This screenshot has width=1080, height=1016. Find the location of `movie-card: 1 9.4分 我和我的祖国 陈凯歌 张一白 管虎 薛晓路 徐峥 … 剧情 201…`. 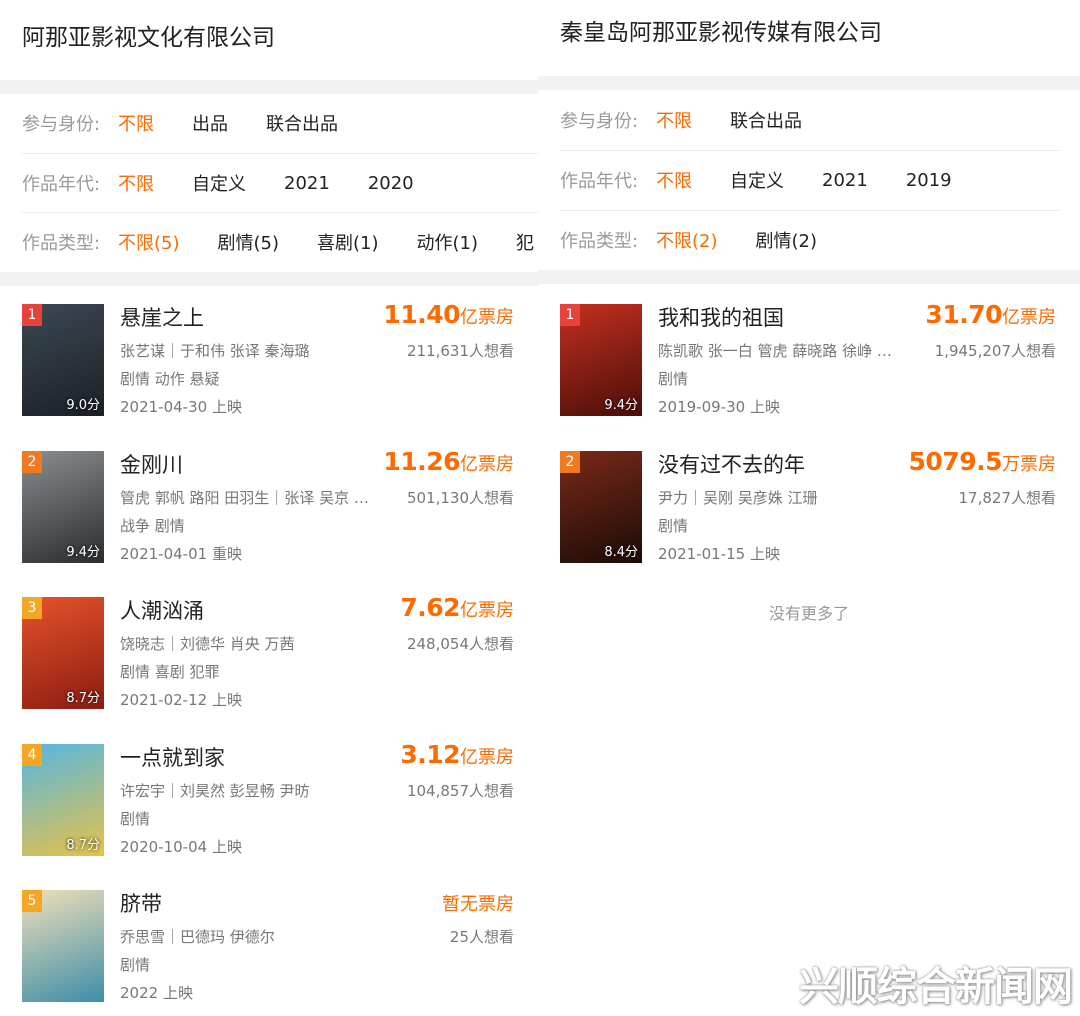

movie-card: 1 9.4分 我和我的祖国 陈凯歌 张一白 管虎 薛晓路 徐峥 … 剧情 201… is located at coordinates (808, 358).